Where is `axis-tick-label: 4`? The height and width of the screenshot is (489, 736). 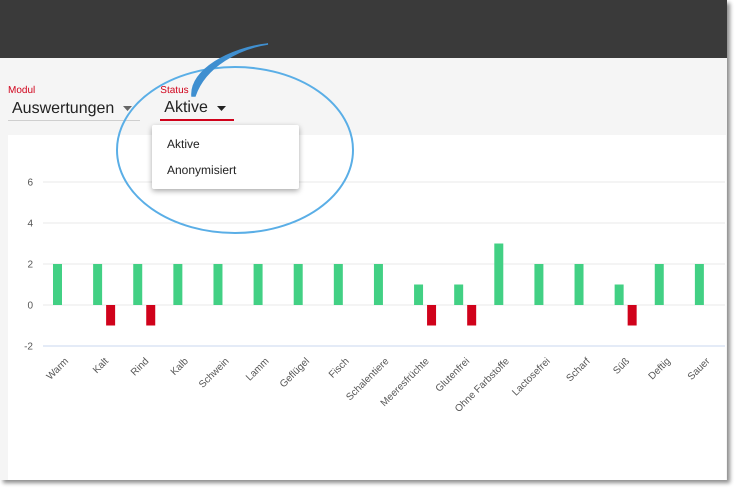
axis-tick-label: 4 is located at coordinates (30, 224).